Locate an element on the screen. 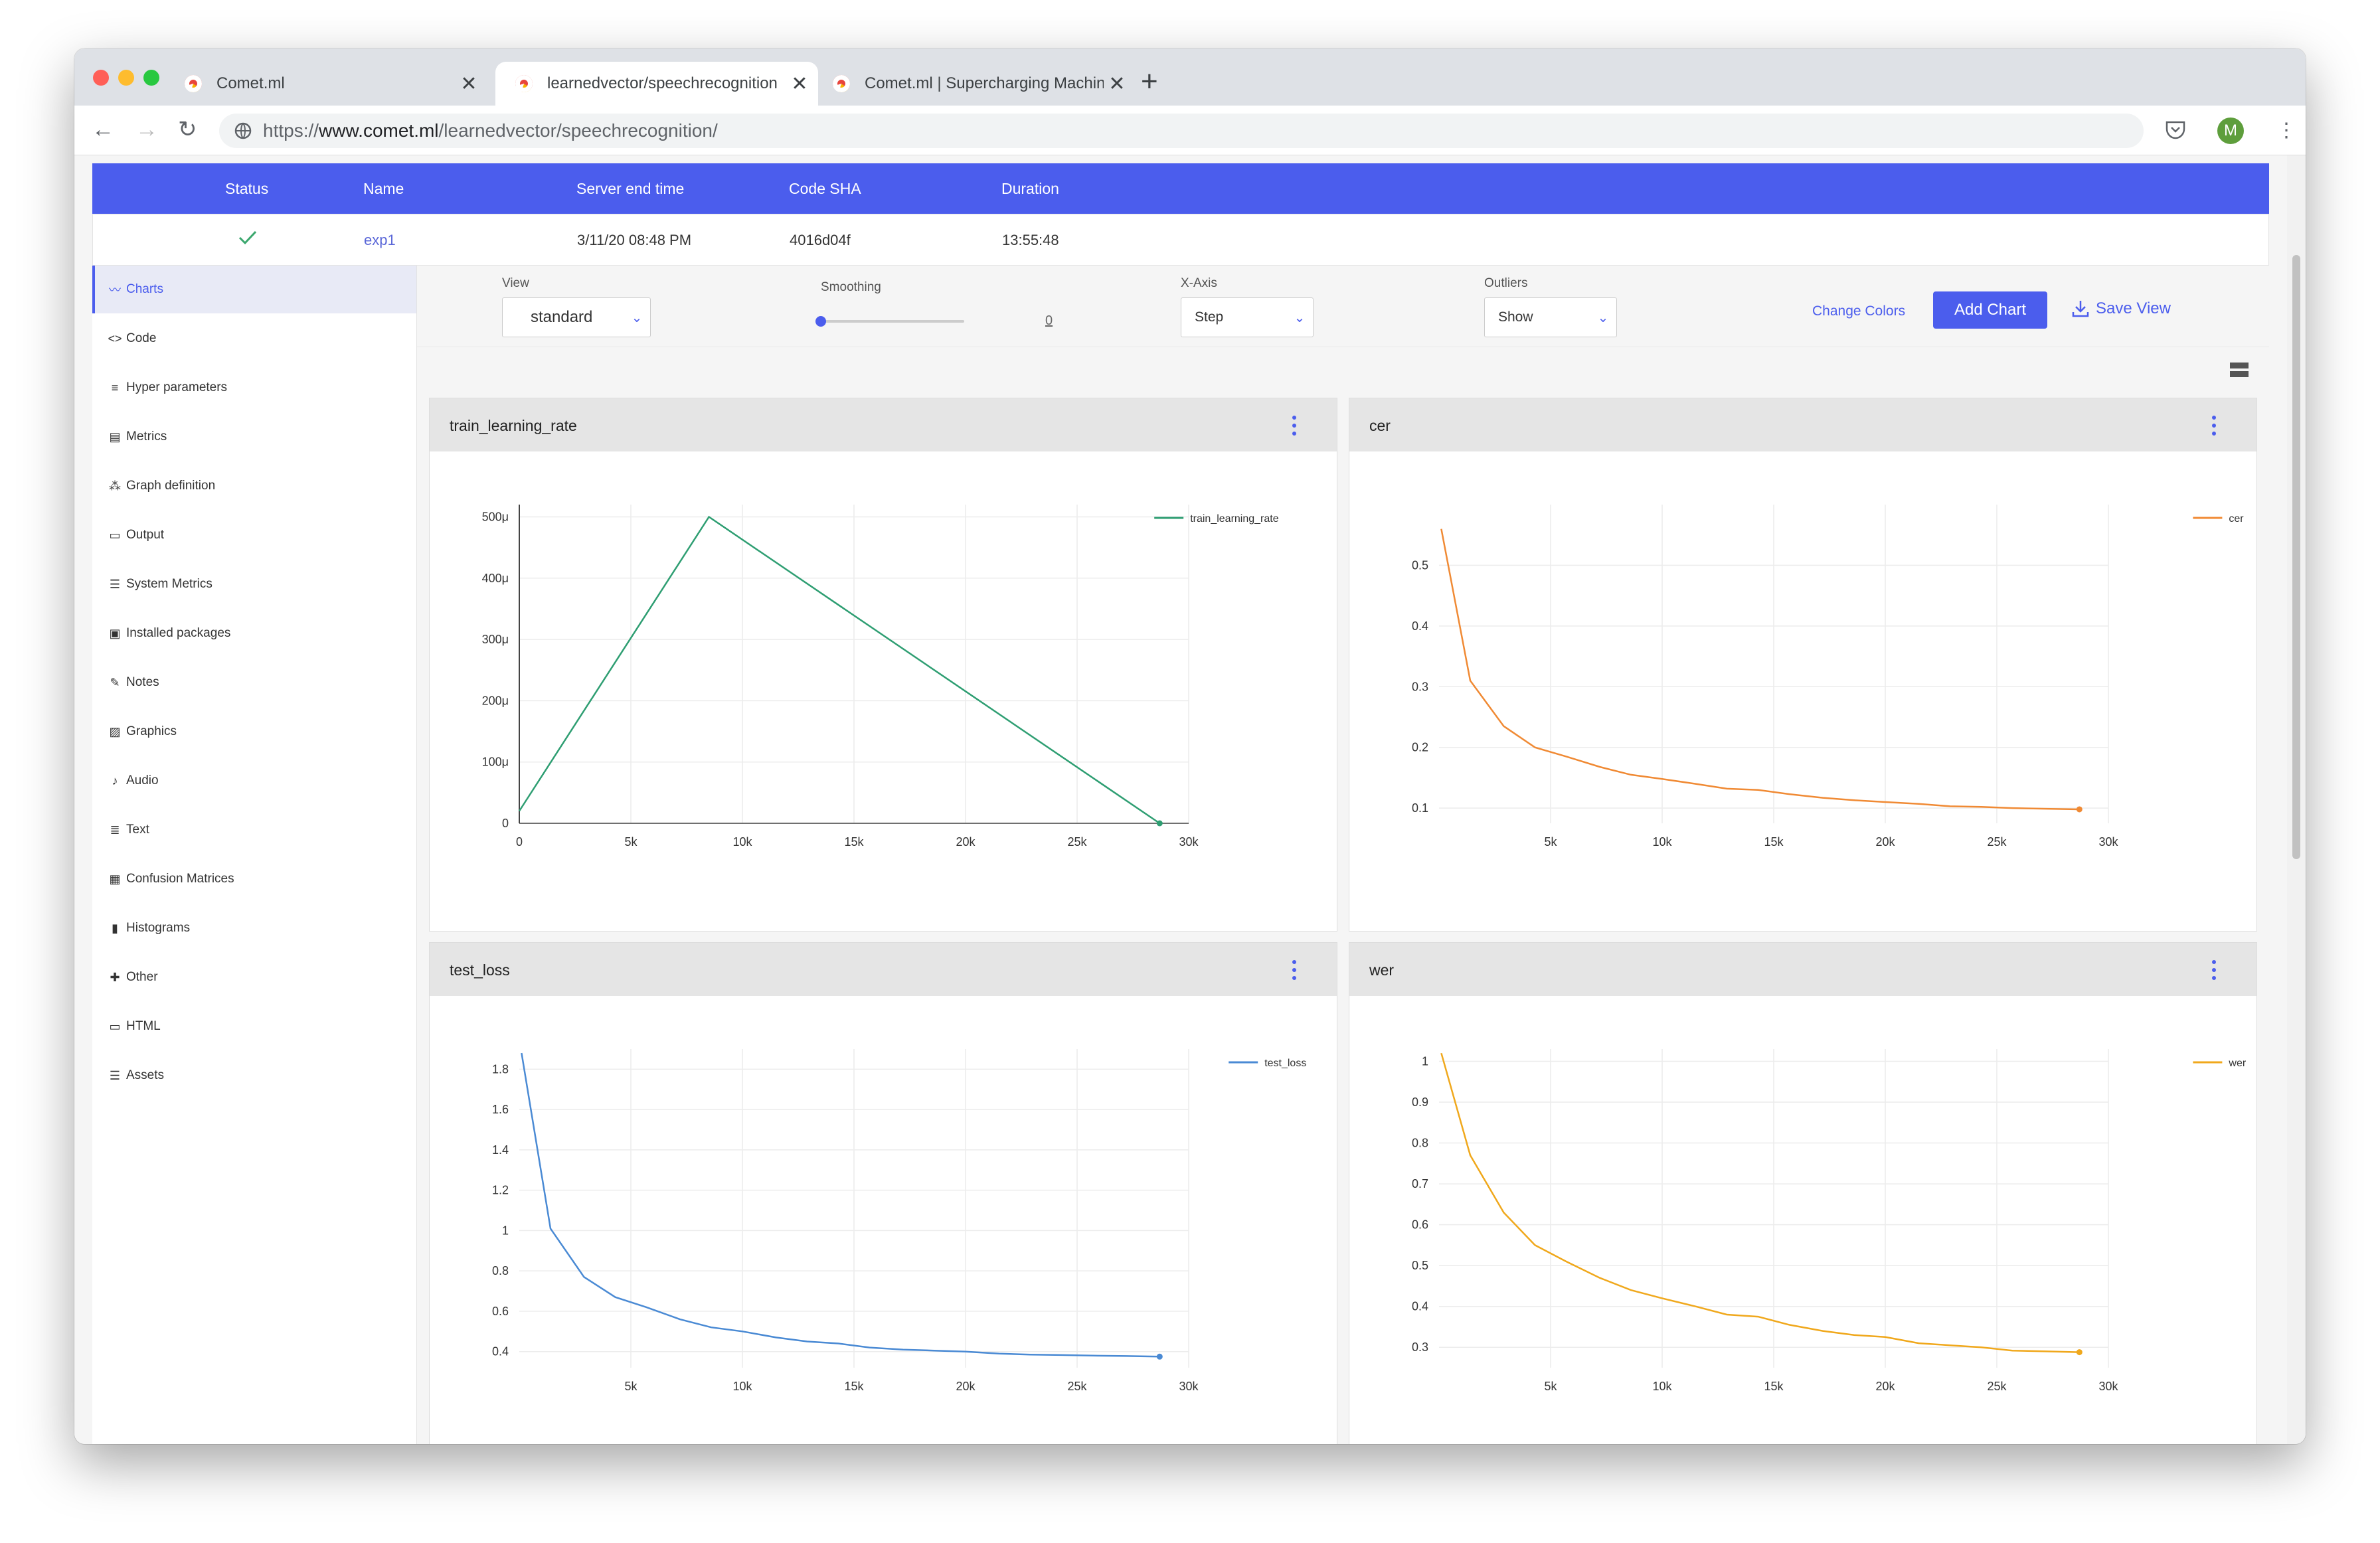 The width and height of the screenshot is (2380, 1543). status-header: Status is located at coordinates (246, 189).